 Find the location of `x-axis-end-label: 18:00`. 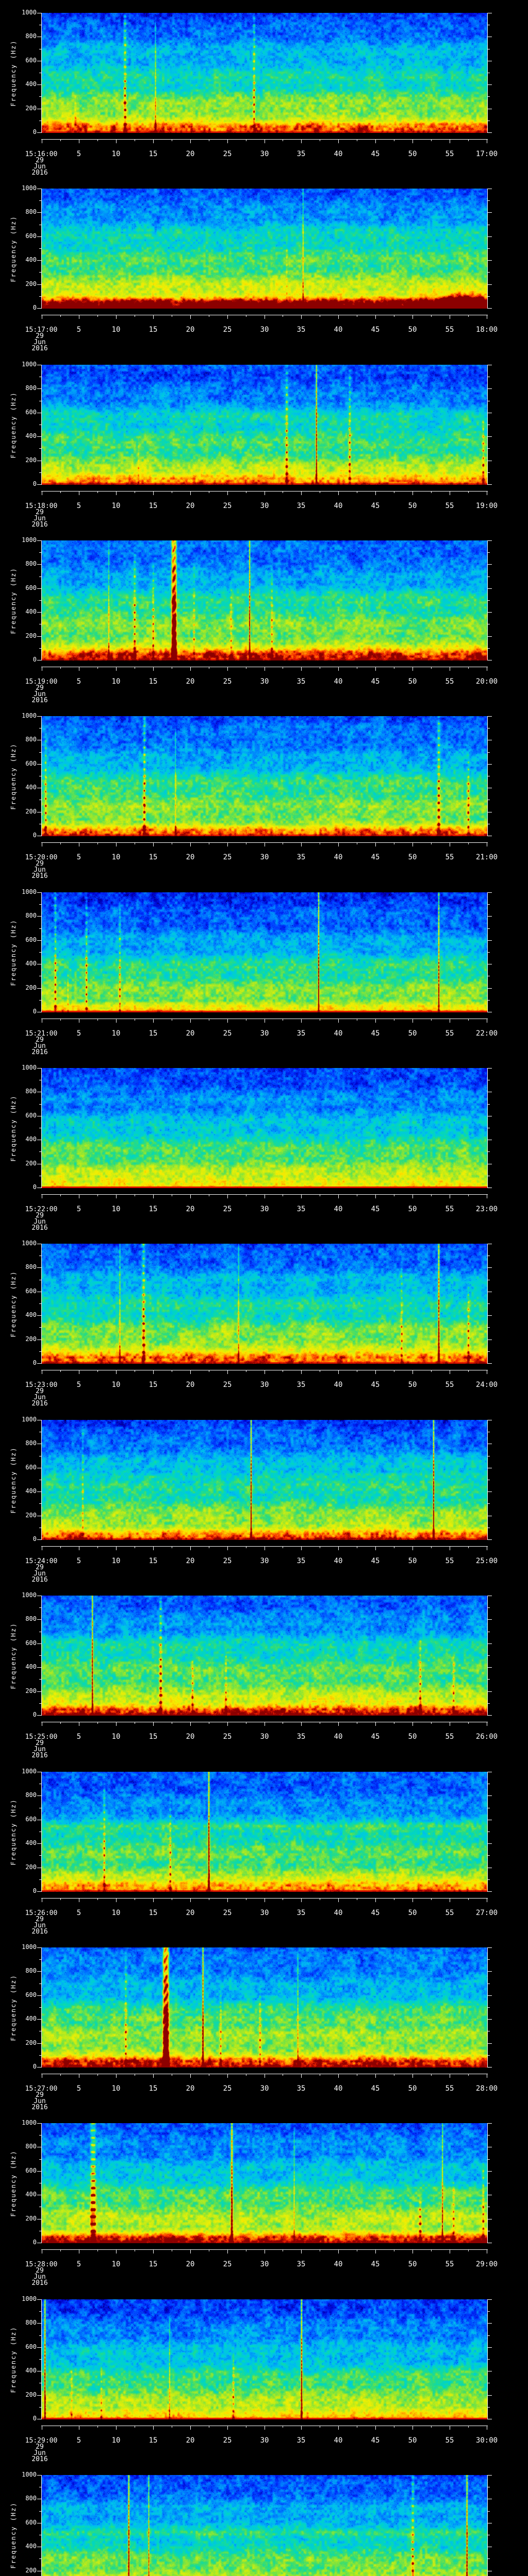

x-axis-end-label: 18:00 is located at coordinates (486, 330).